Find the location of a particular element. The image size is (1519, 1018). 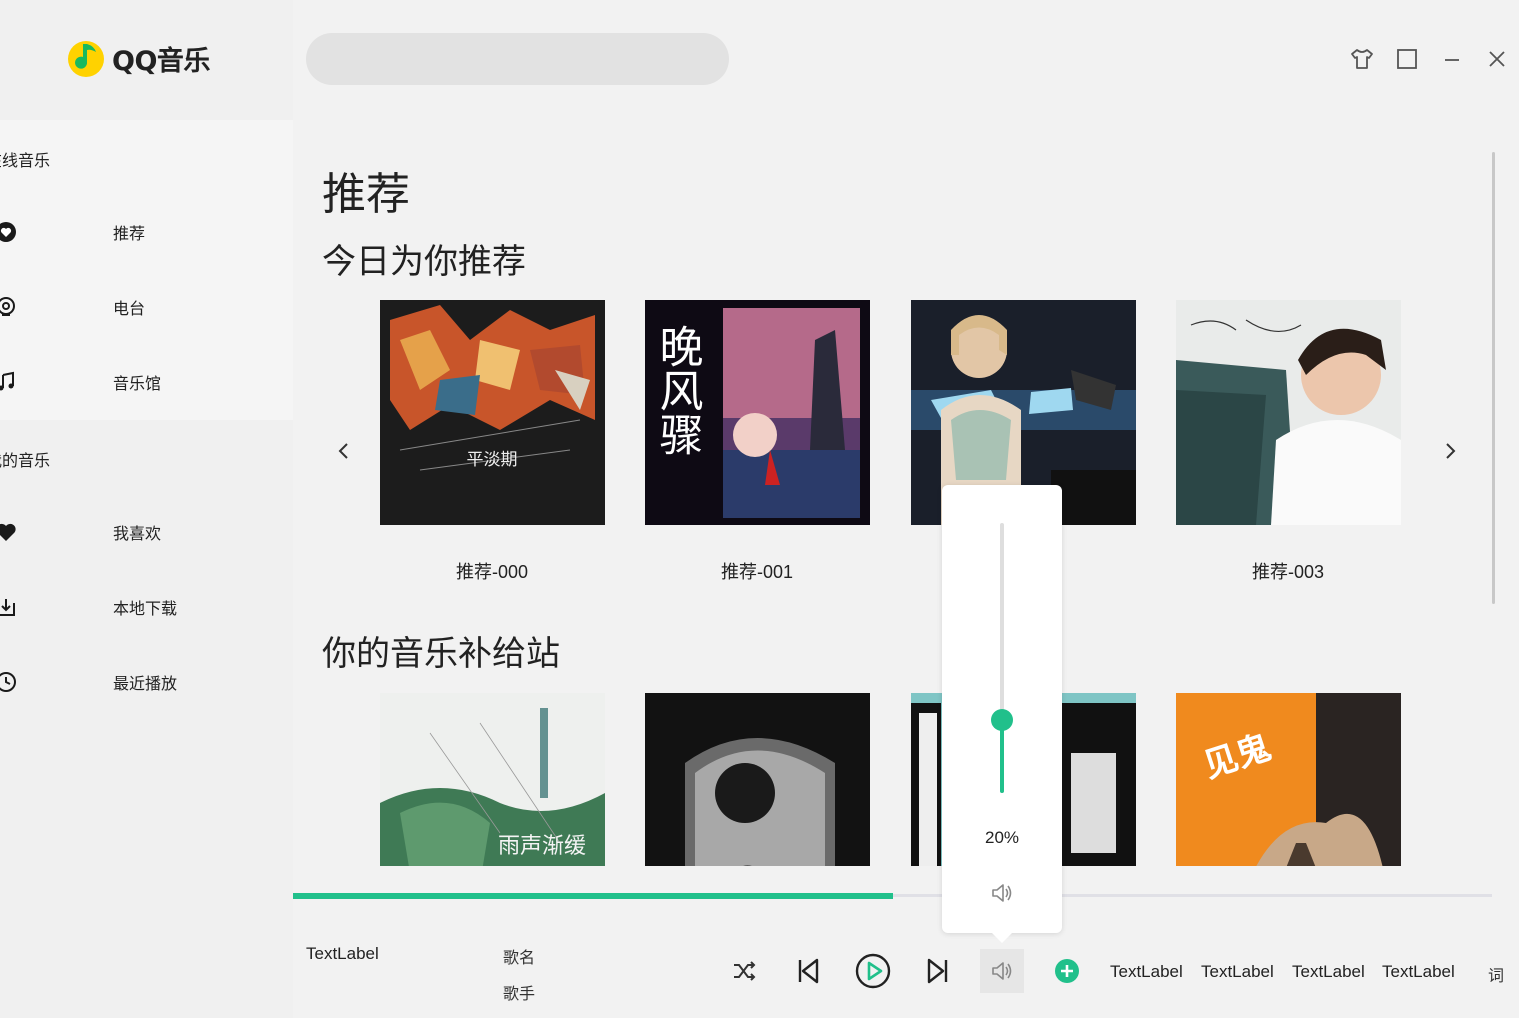

carousel-next-icon is located at coordinates (1450, 451).